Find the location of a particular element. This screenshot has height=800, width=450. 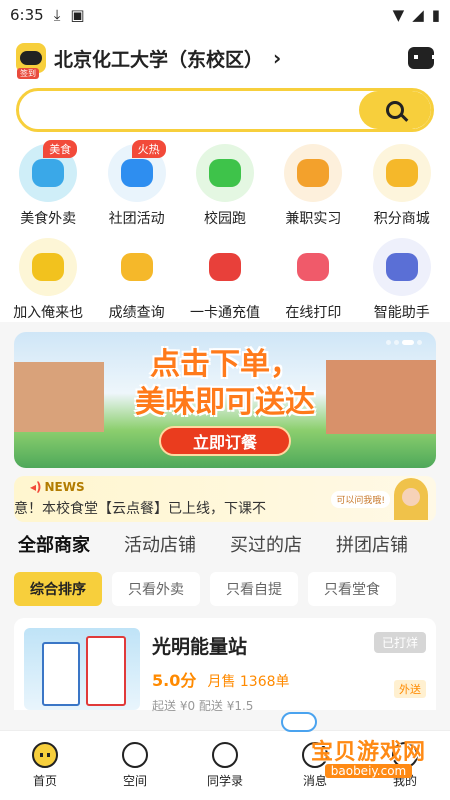

grid-label: 在线打印 is located at coordinates (313, 313).